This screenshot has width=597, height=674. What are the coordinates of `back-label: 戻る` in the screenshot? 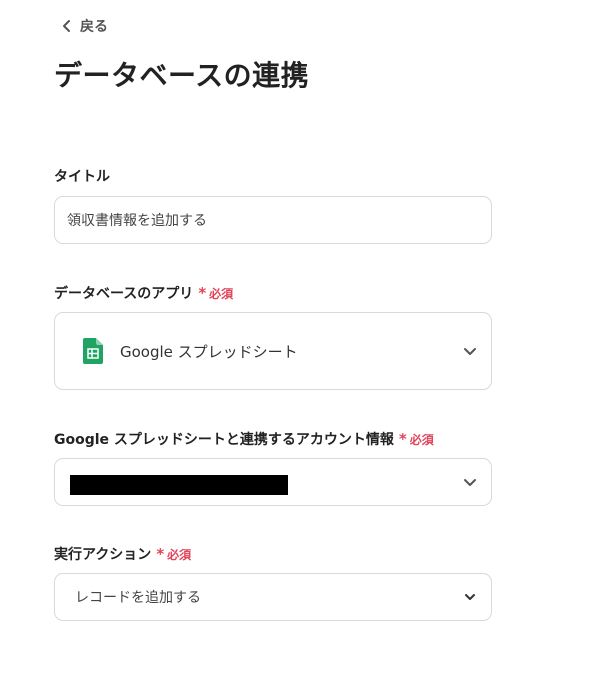 It's located at (94, 27).